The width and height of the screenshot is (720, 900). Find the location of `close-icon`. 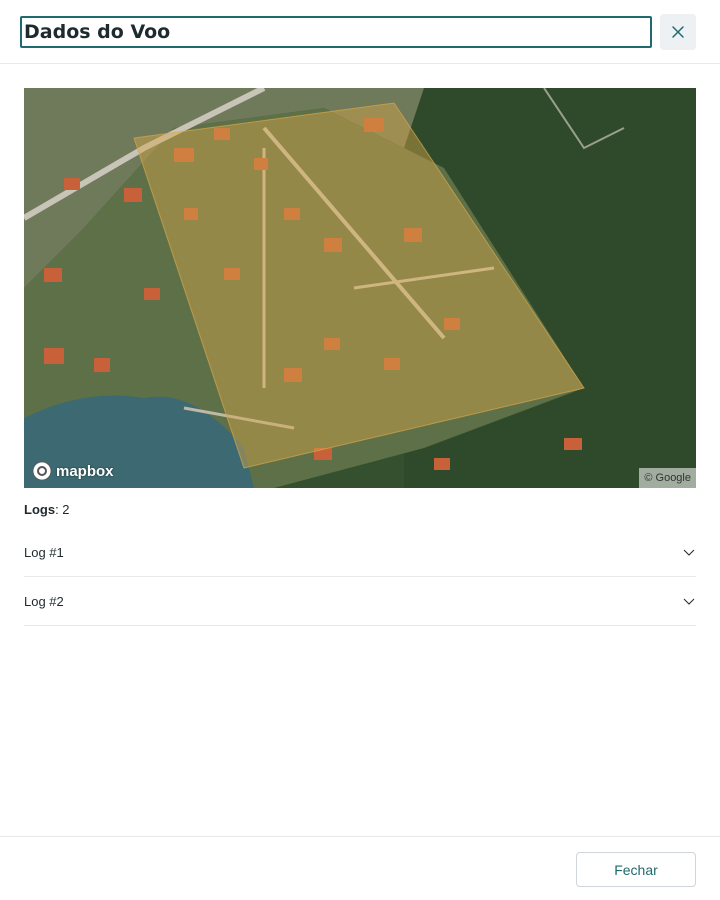

close-icon is located at coordinates (678, 32).